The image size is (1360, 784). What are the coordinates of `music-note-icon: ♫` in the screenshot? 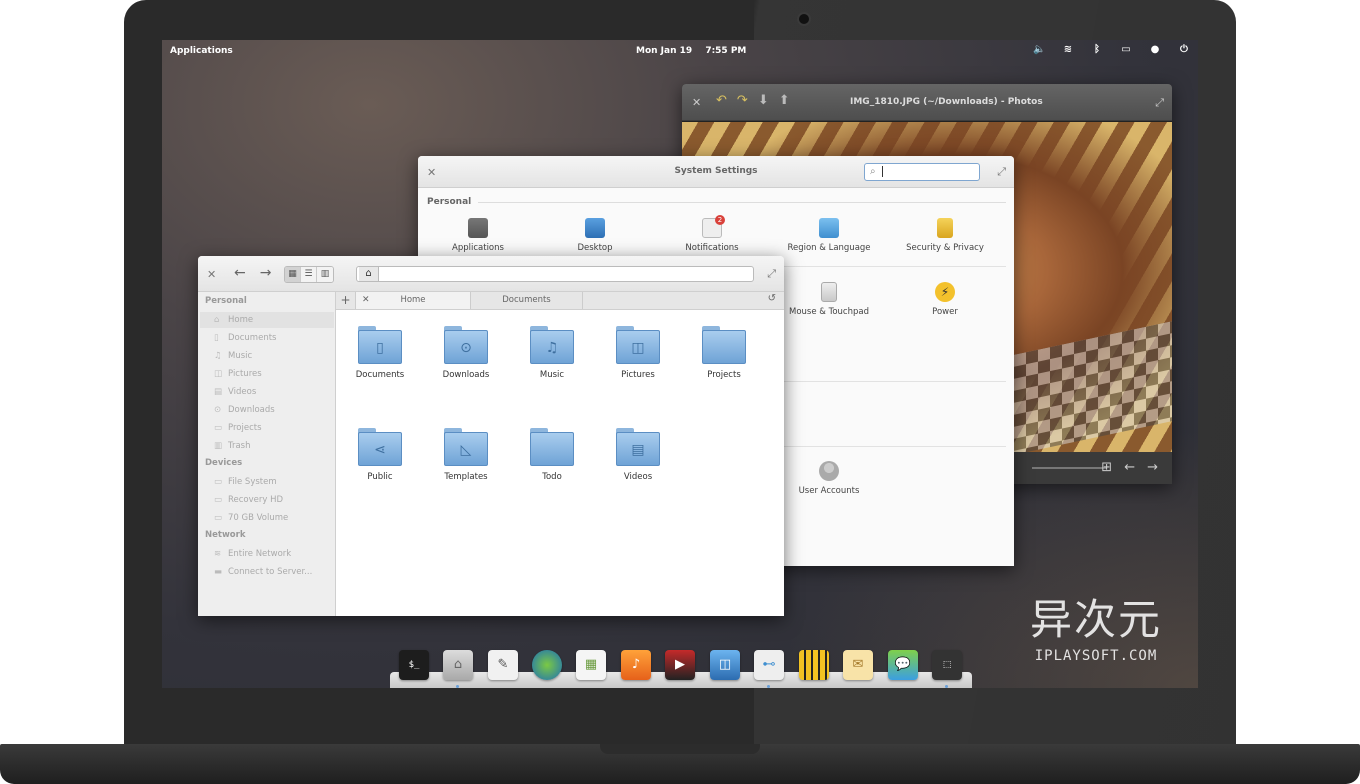 It's located at (218, 356).